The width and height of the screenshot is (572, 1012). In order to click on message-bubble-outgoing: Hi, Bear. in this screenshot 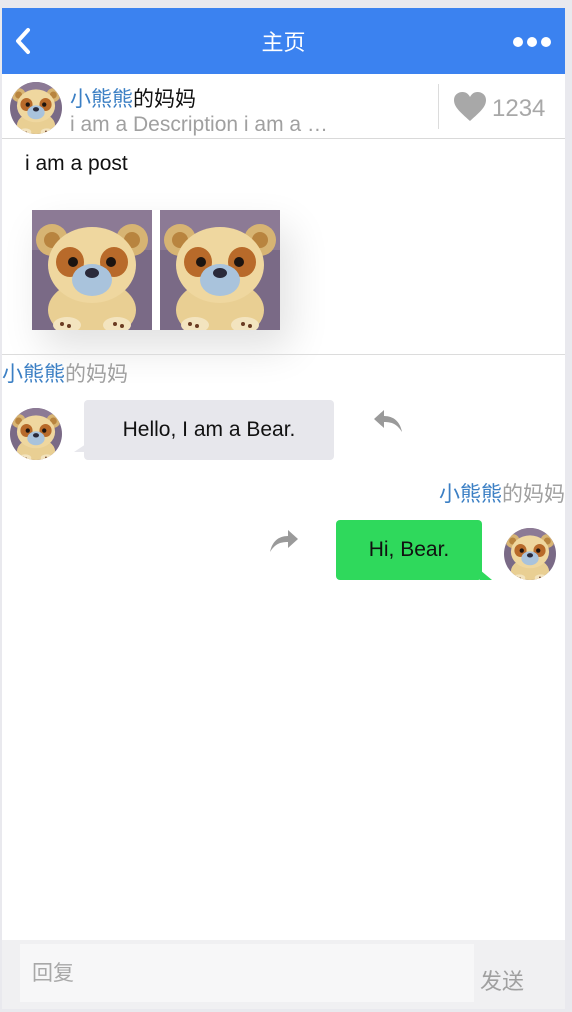, I will do `click(414, 550)`.